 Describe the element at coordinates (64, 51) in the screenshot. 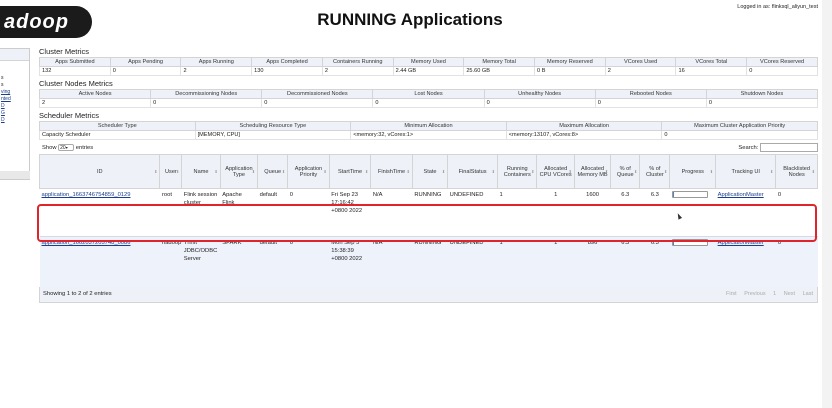

I see `cluster-metrics-title: Cluster Metrics` at that location.